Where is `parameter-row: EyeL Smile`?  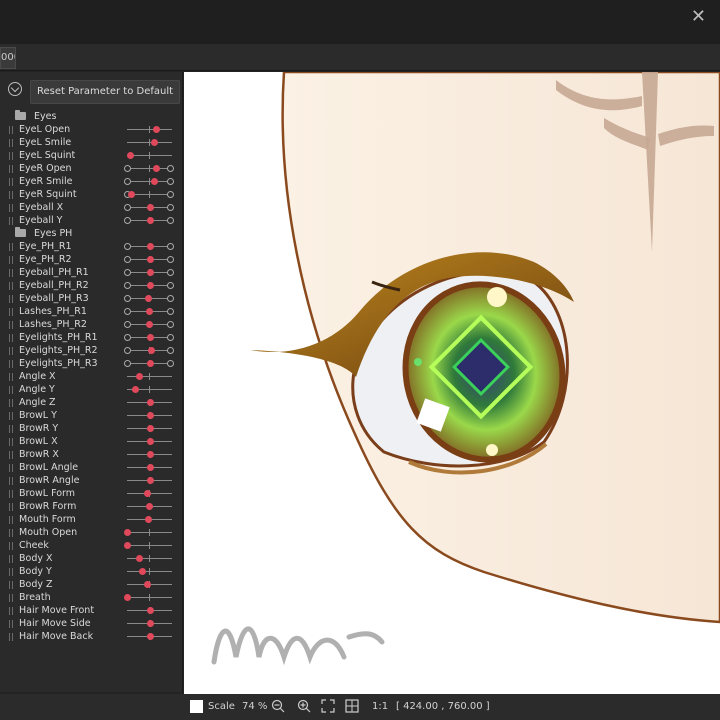 parameter-row: EyeL Smile is located at coordinates (91, 142).